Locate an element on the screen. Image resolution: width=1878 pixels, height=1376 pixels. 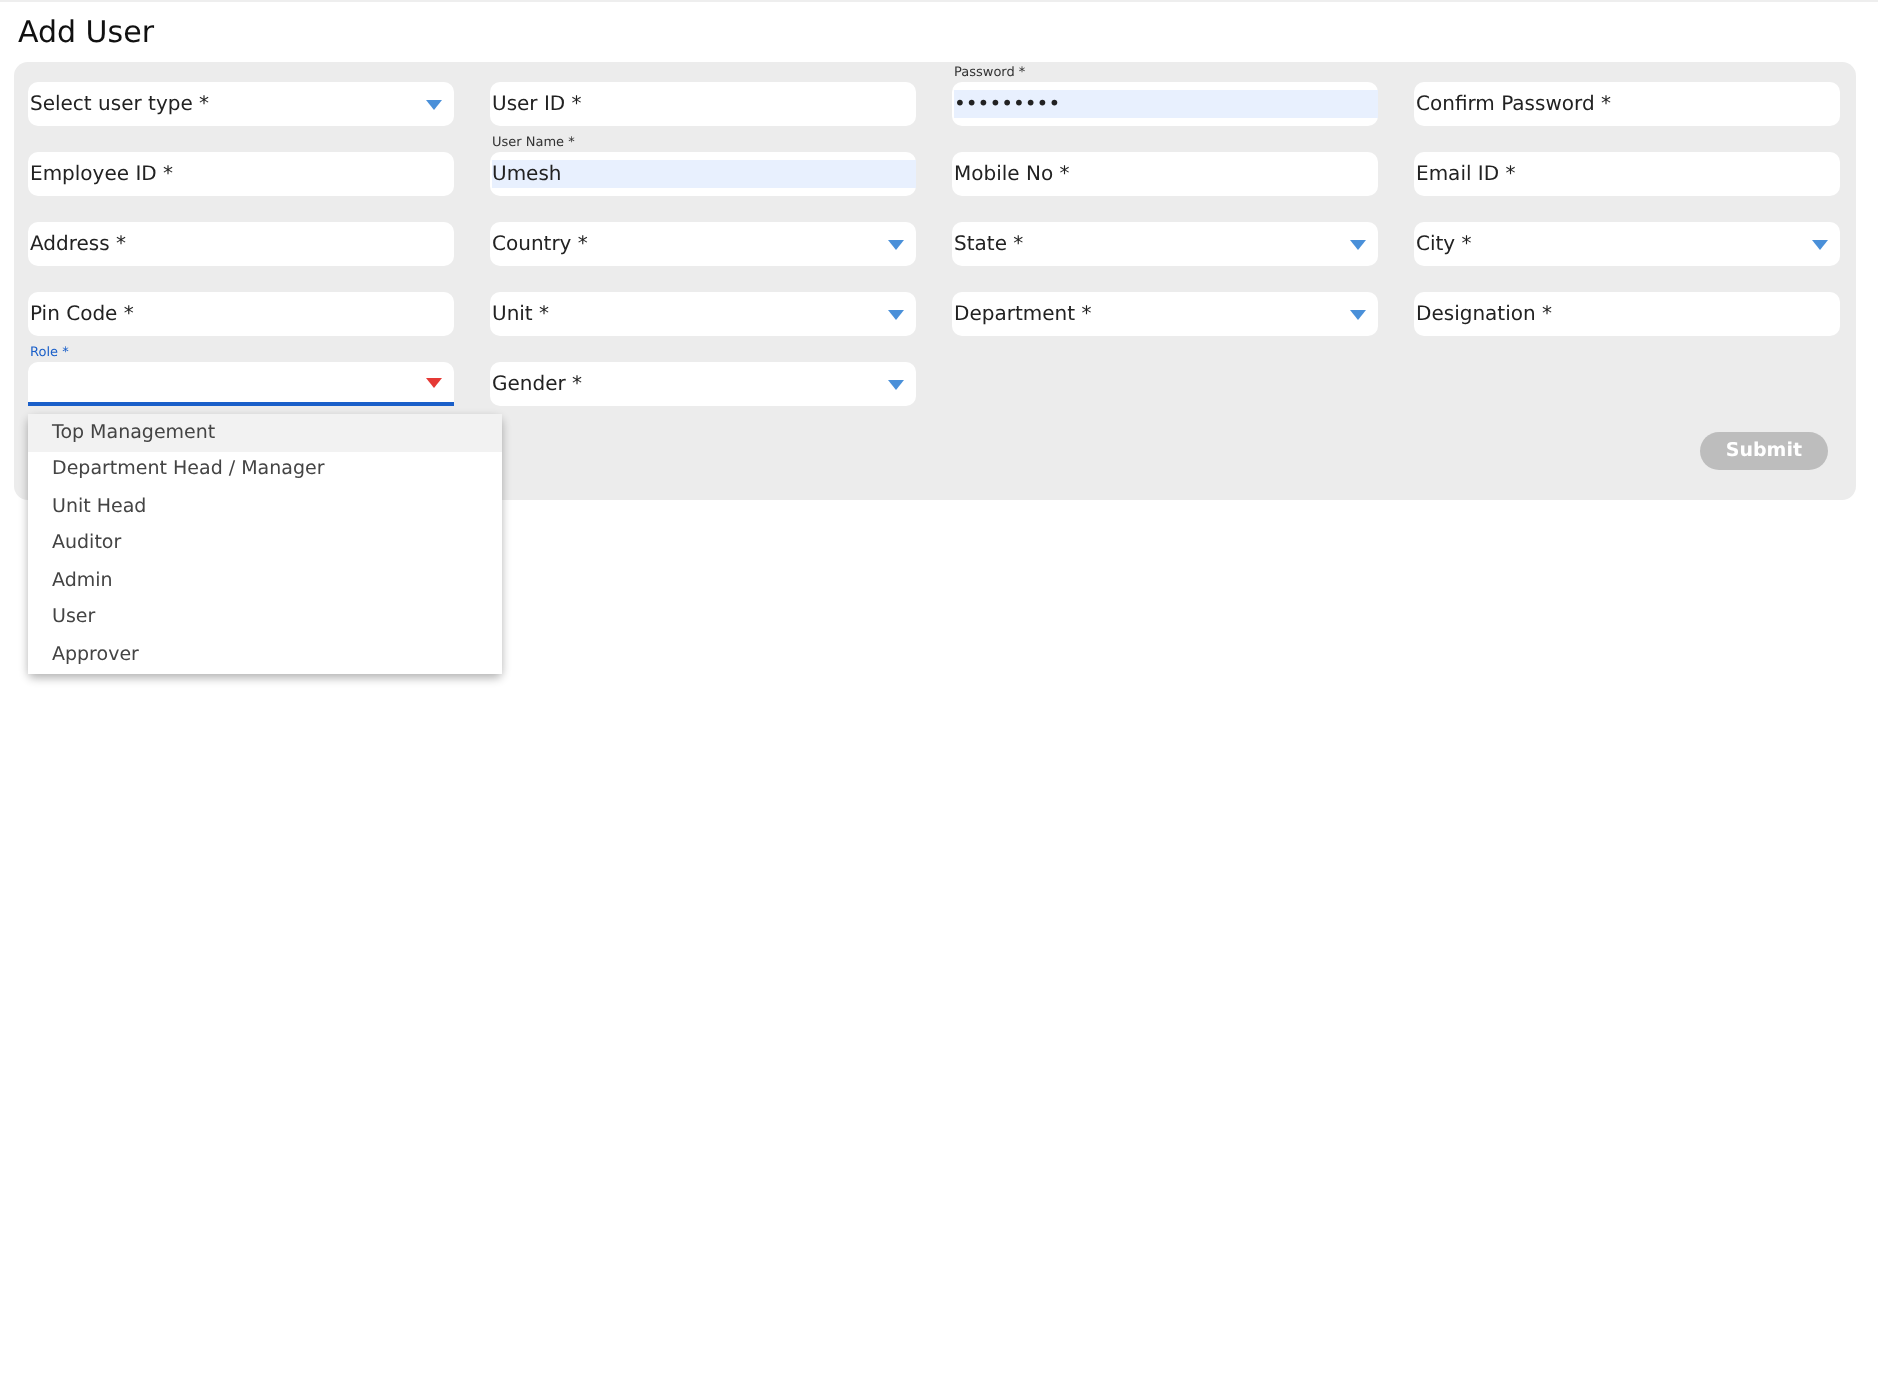
menu-item: Department Head / Manager is located at coordinates (265, 469).